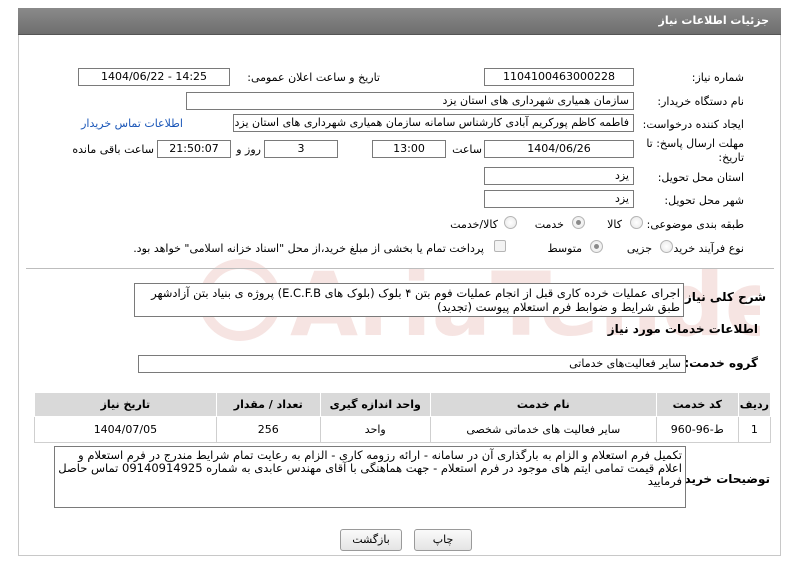 The image size is (788, 566). Describe the element at coordinates (754, 404) in the screenshot. I see `col-row-number: ردیف` at that location.